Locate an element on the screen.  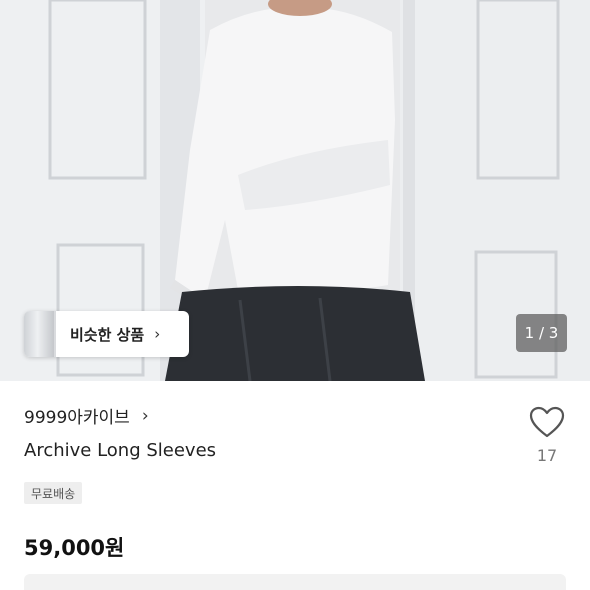
like-count: 17 is located at coordinates (547, 455).